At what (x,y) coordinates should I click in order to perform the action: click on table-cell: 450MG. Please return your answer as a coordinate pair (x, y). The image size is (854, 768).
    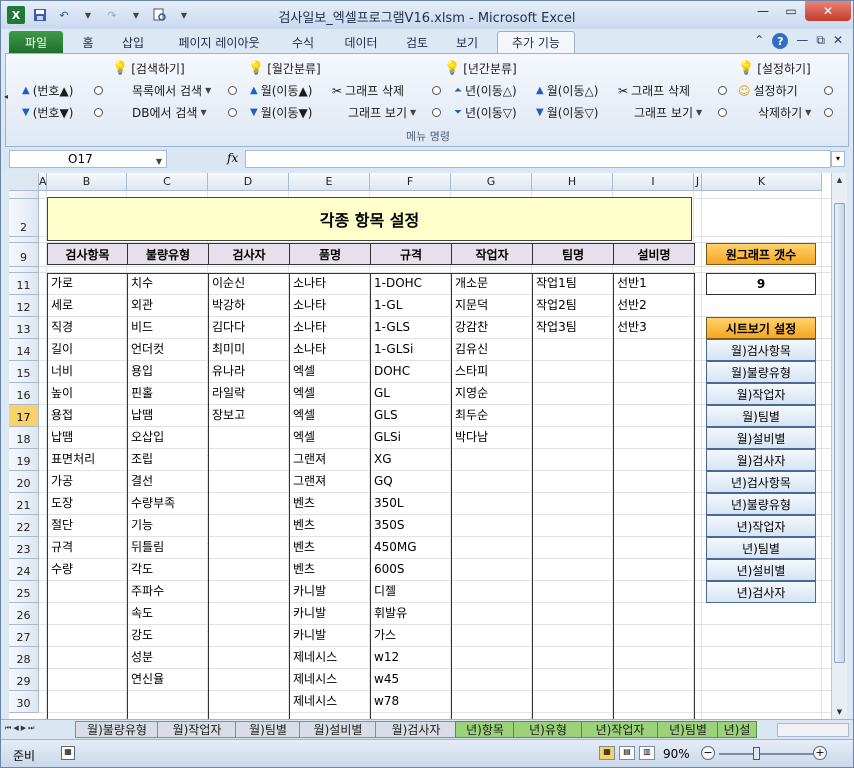
    Looking at the image, I should click on (410, 548).